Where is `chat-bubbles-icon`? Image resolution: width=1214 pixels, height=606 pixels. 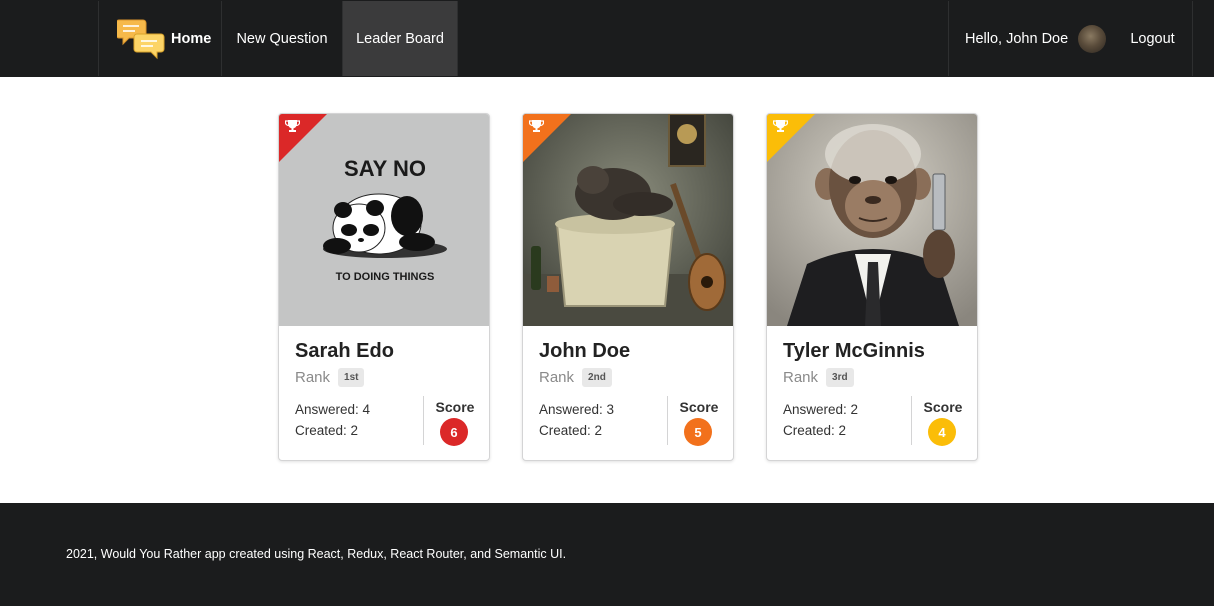
chat-bubbles-icon is located at coordinates (141, 39).